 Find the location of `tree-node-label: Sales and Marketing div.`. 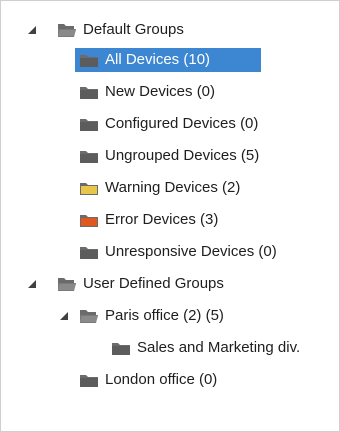

tree-node-label: Sales and Marketing div. is located at coordinates (219, 347).